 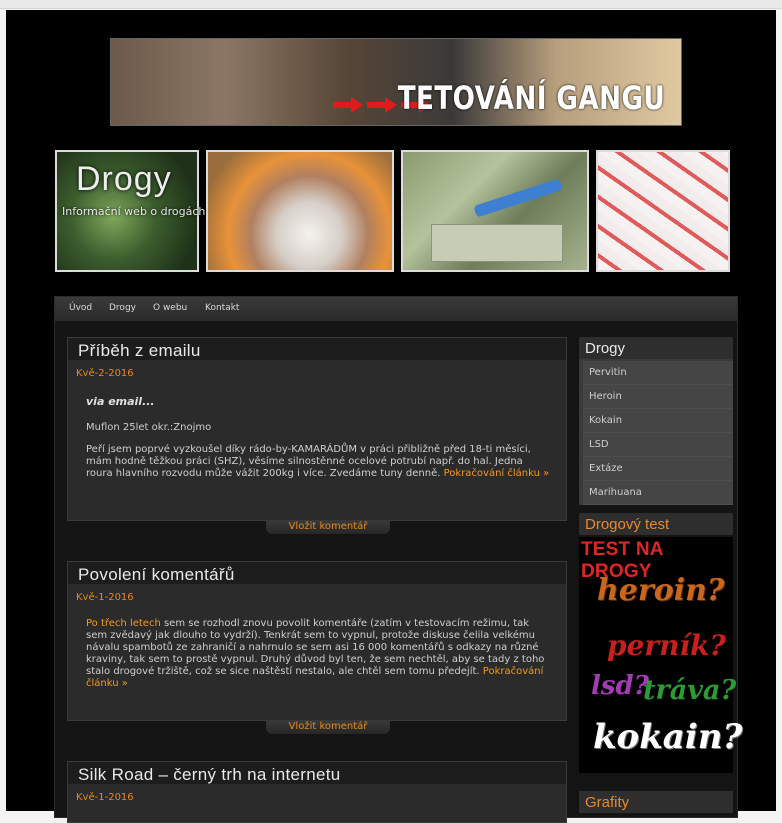 I want to click on sidebar-item-marihuana: Marihuana, so click(x=658, y=493).